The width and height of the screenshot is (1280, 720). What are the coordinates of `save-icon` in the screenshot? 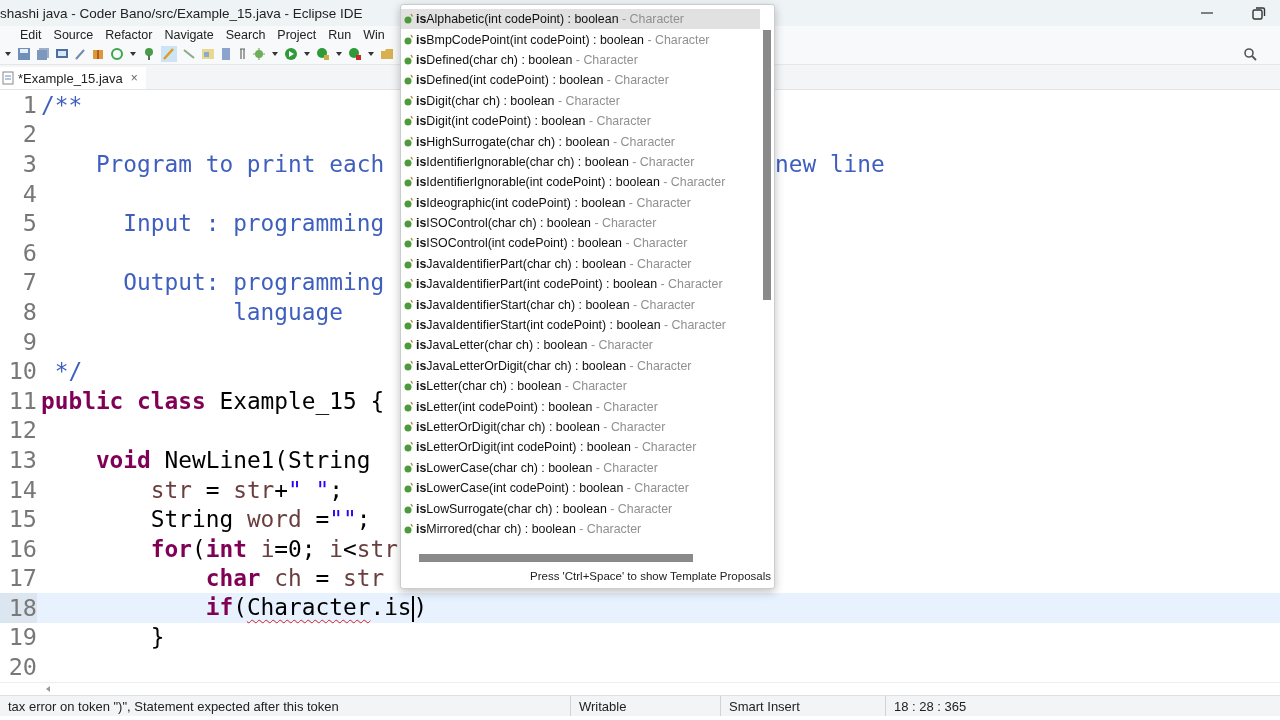 It's located at (24, 54).